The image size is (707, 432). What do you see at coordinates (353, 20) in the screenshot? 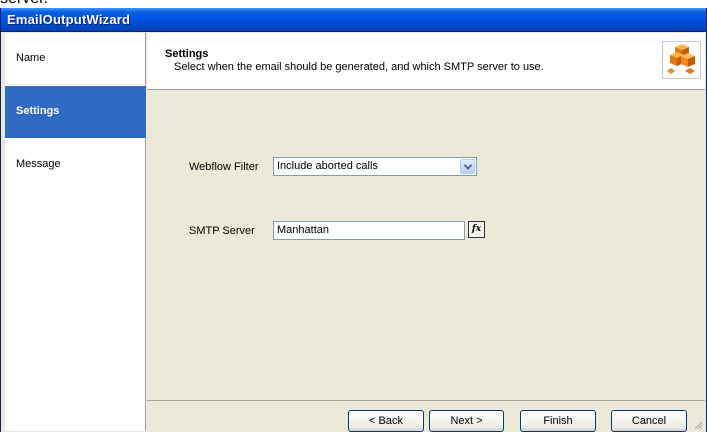
I see `title-bar: EmailOutputWizard` at bounding box center [353, 20].